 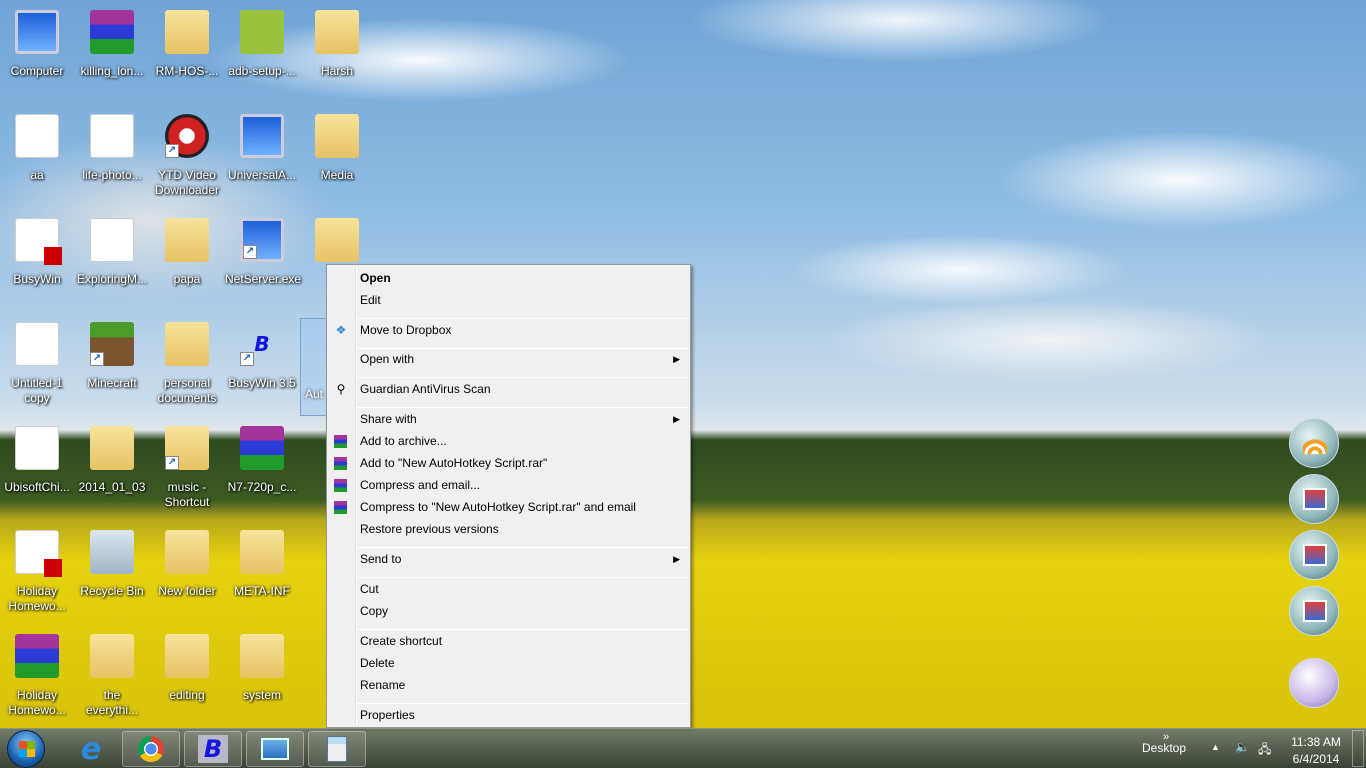 What do you see at coordinates (187, 494) in the screenshot?
I see `desktop-icon-label: music - Shortcut` at bounding box center [187, 494].